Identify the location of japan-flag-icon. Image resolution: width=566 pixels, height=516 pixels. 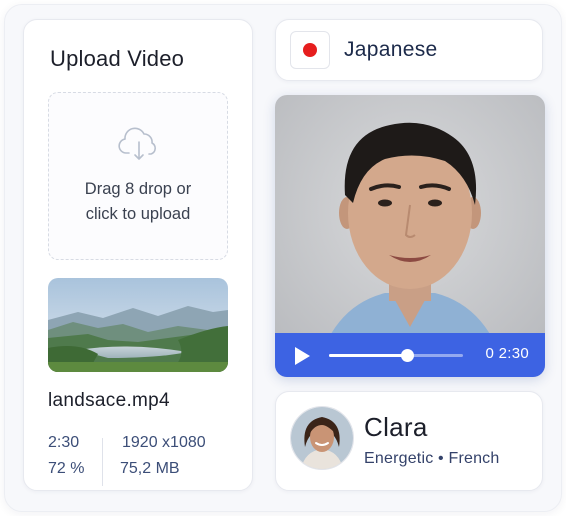
(310, 50).